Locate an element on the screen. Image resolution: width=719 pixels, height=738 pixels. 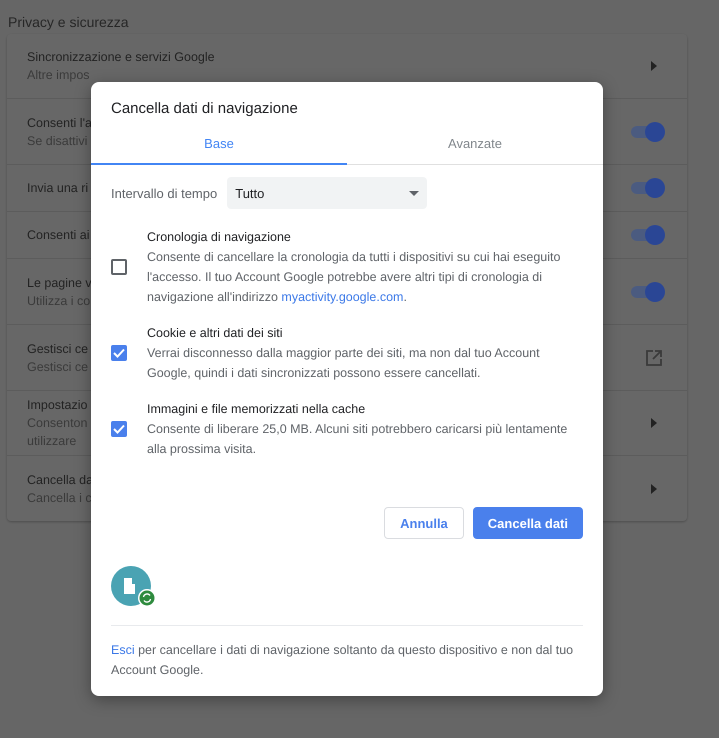
option-title: Cookie e altri dati dei siti is located at coordinates (214, 333).